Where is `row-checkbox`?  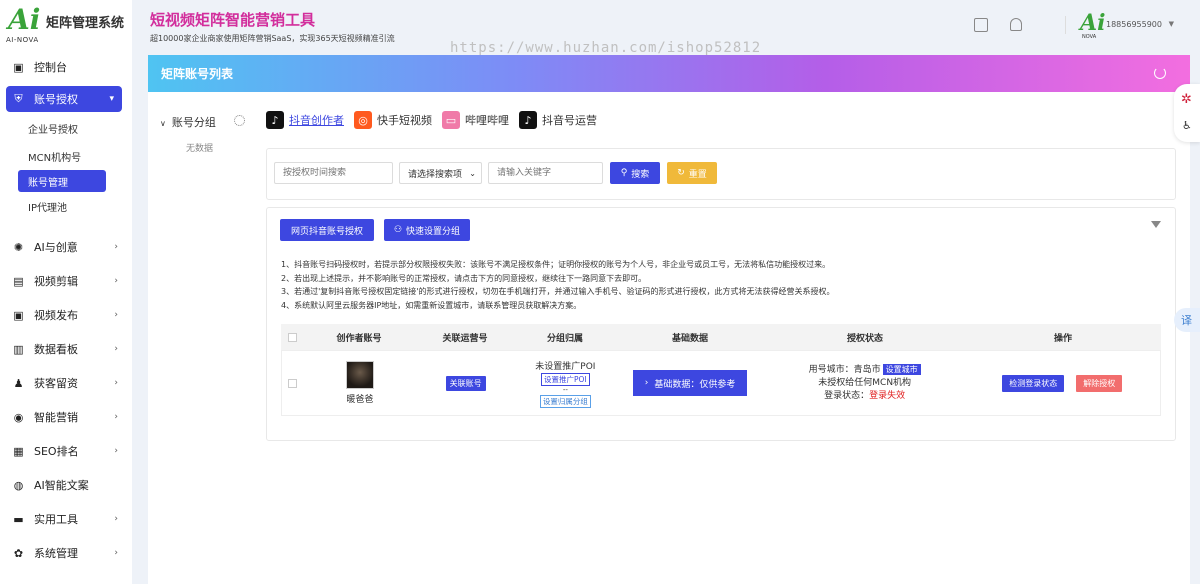 row-checkbox is located at coordinates (293, 383).